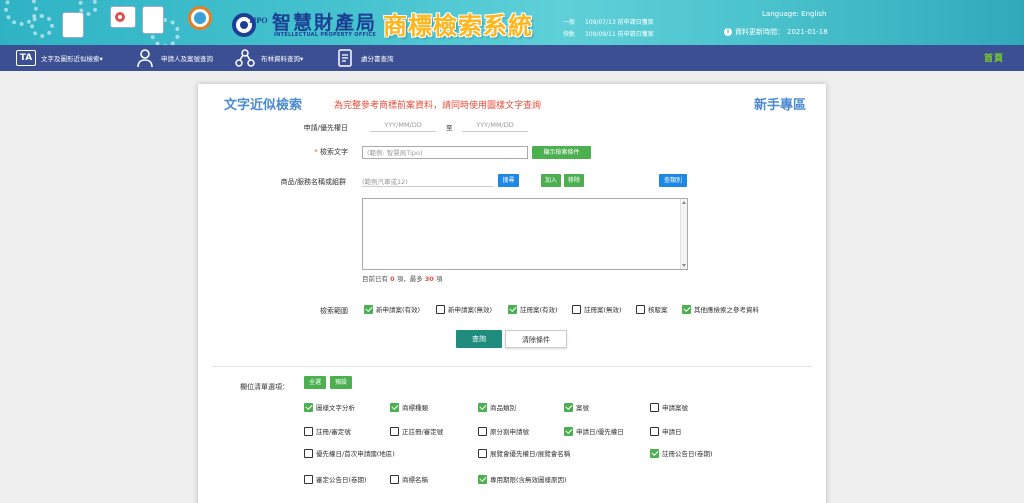  What do you see at coordinates (673, 180) in the screenshot?
I see `view-class-button: 查類別` at bounding box center [673, 180].